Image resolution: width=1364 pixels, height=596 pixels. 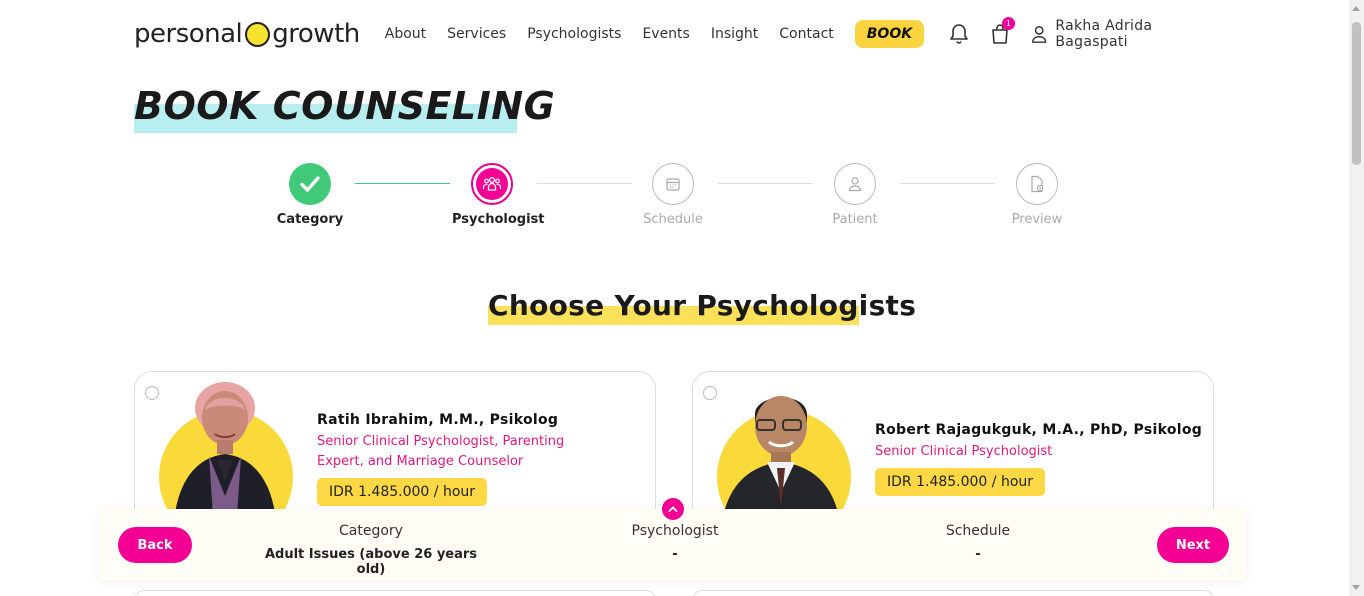 I want to click on step-psychologist: Psychologist, so click(x=498, y=195).